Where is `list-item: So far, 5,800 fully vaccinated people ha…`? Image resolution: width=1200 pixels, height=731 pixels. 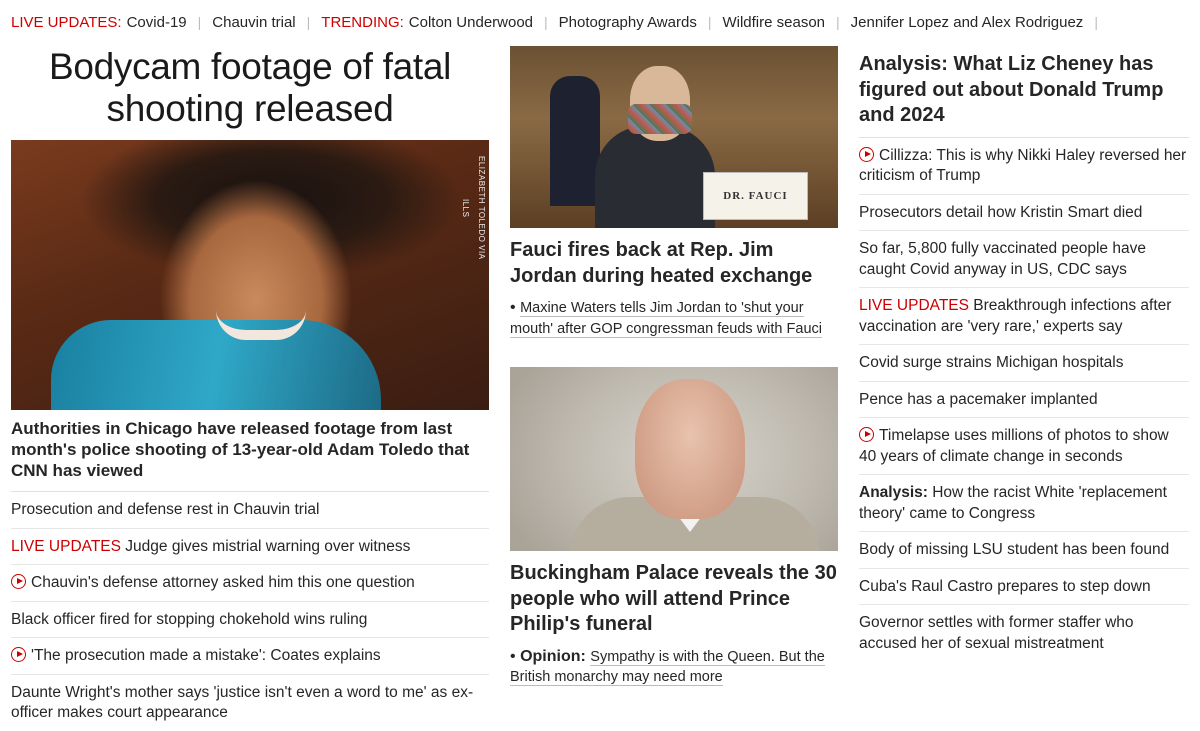
list-item: So far, 5,800 fully vaccinated people ha… is located at coordinates (1024, 259).